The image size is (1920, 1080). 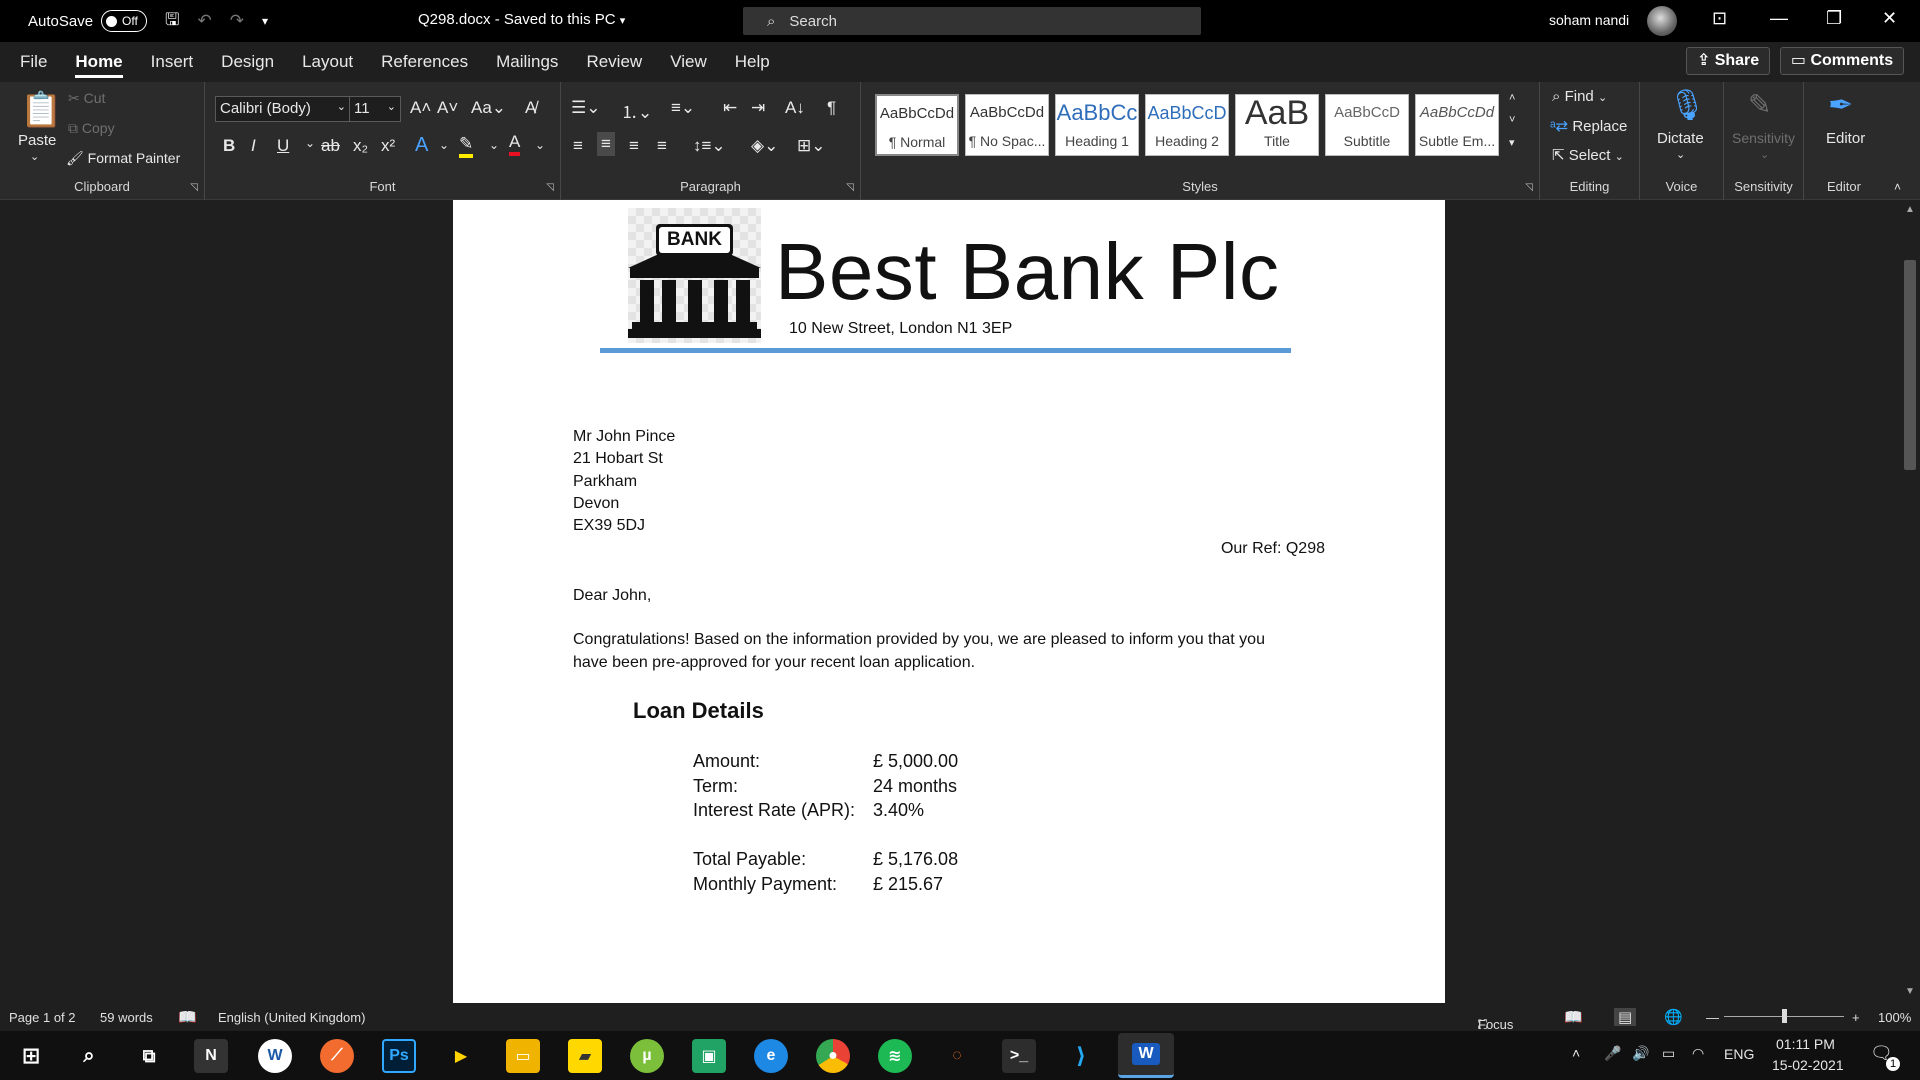 What do you see at coordinates (523, 1056) in the screenshot?
I see `file-explorer-icon: ▭` at bounding box center [523, 1056].